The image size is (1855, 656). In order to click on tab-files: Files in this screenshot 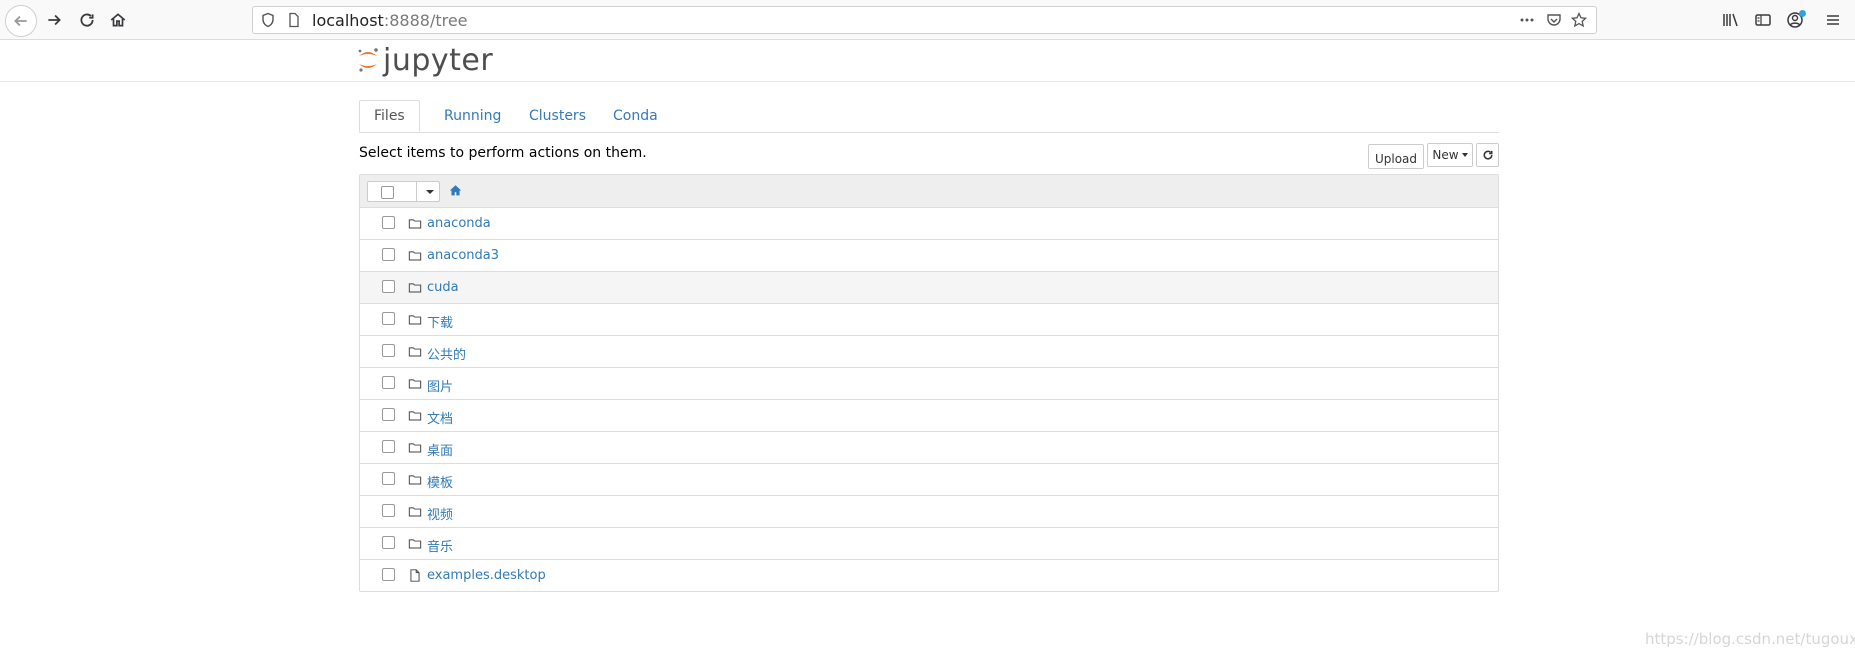, I will do `click(389, 116)`.